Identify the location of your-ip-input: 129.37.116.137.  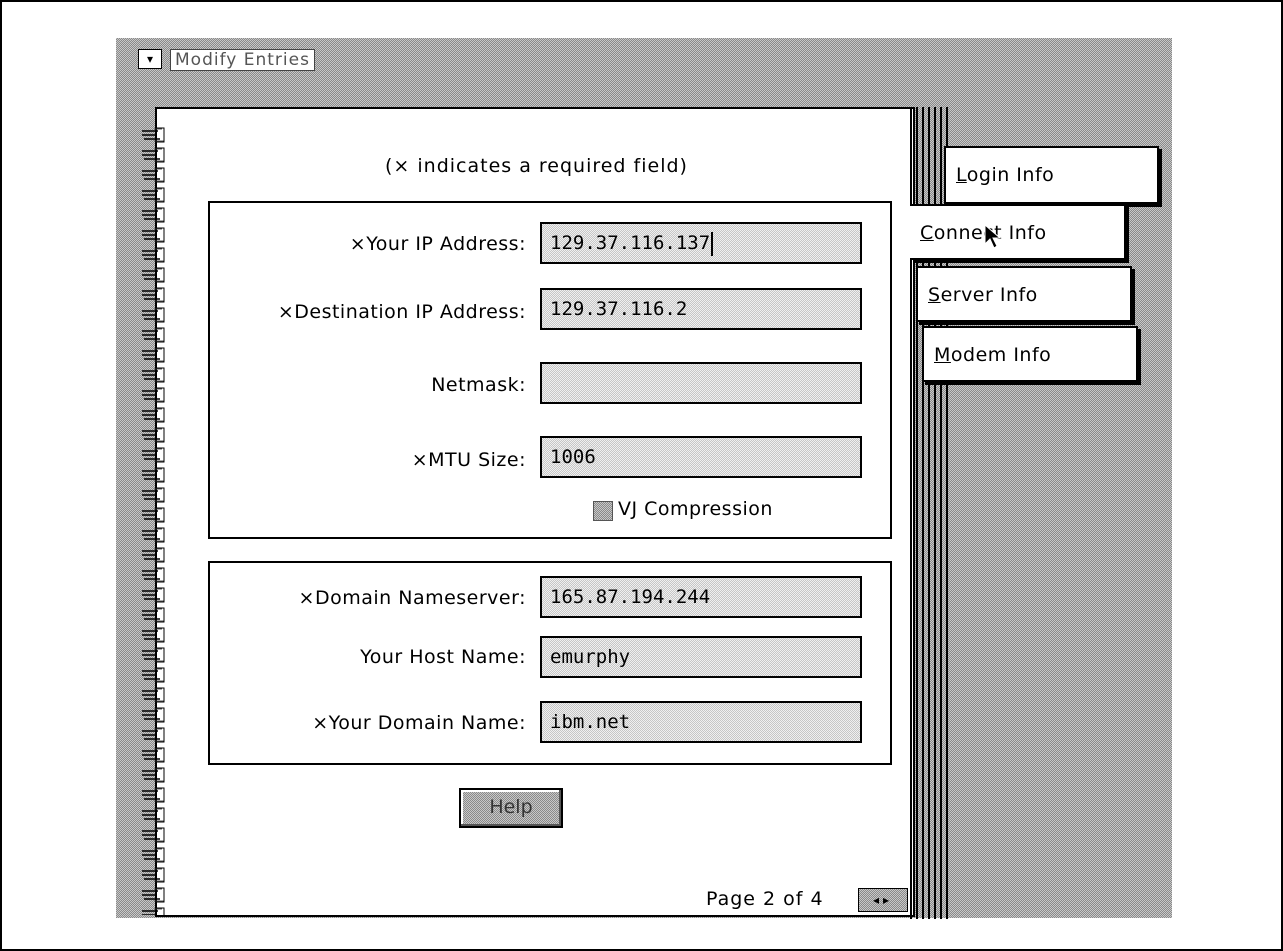
(701, 243).